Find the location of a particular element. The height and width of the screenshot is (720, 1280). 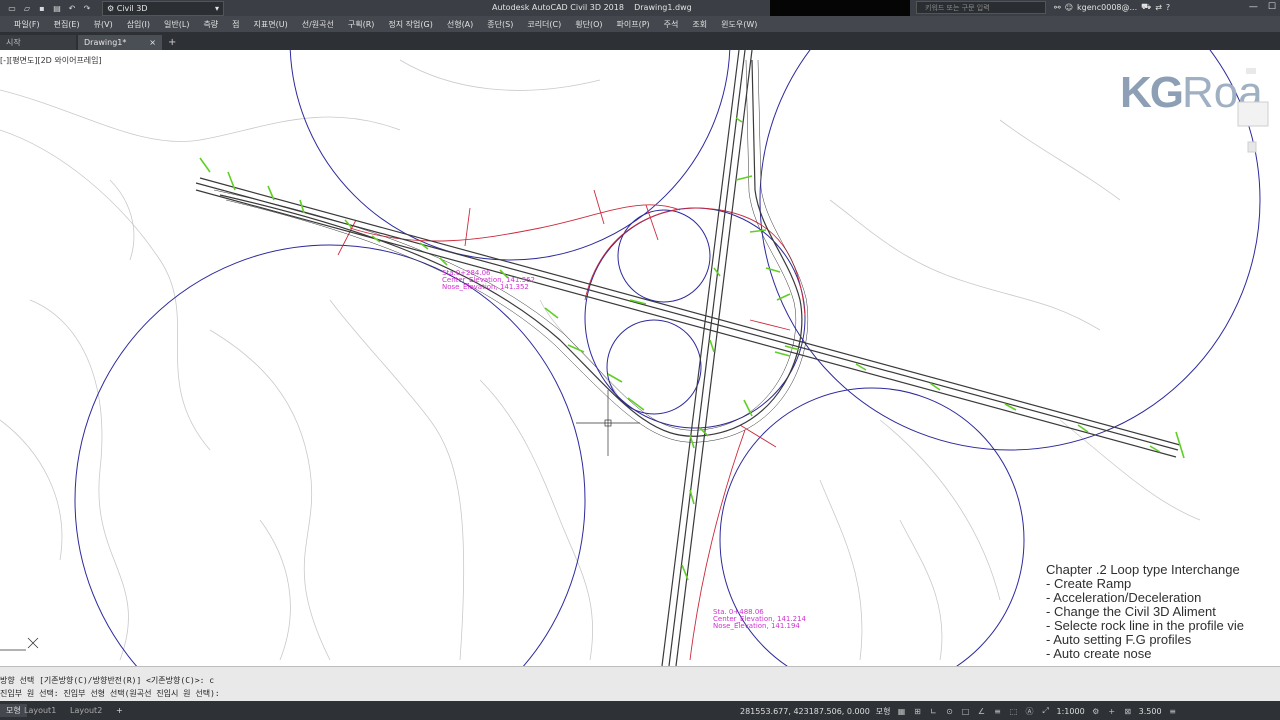

redo-icon: ↷ is located at coordinates (87, 8).